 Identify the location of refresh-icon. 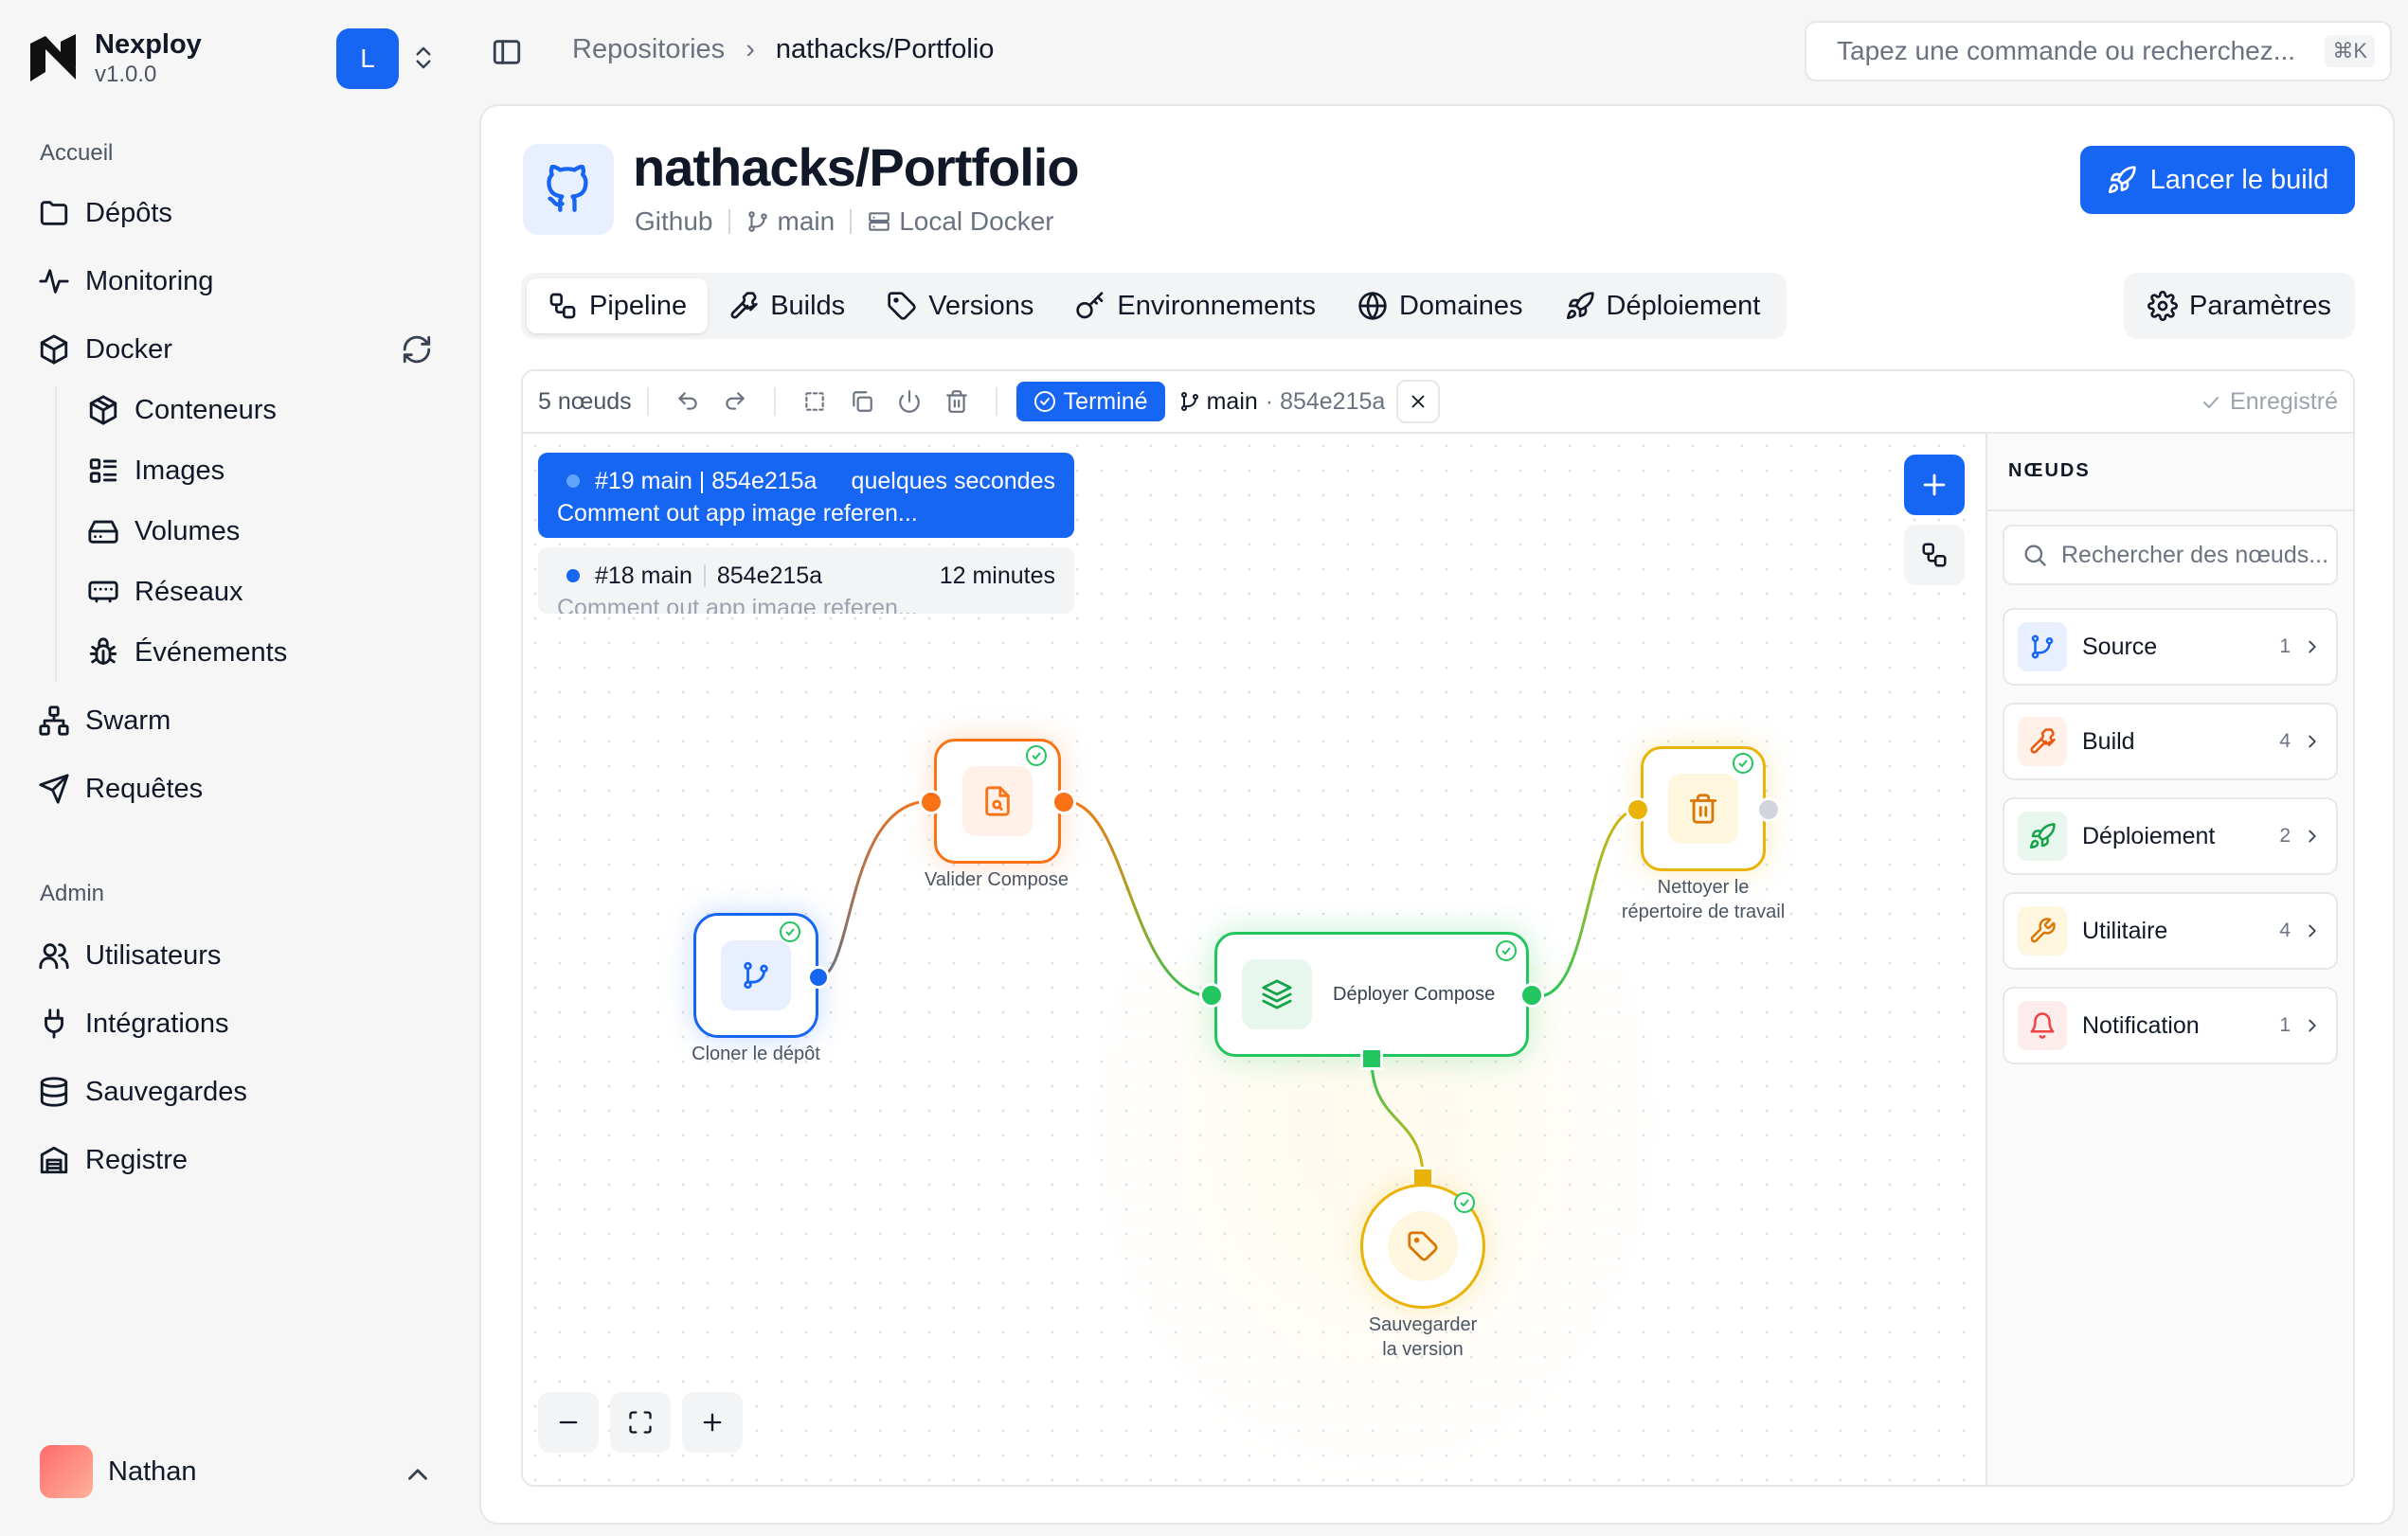
(417, 349).